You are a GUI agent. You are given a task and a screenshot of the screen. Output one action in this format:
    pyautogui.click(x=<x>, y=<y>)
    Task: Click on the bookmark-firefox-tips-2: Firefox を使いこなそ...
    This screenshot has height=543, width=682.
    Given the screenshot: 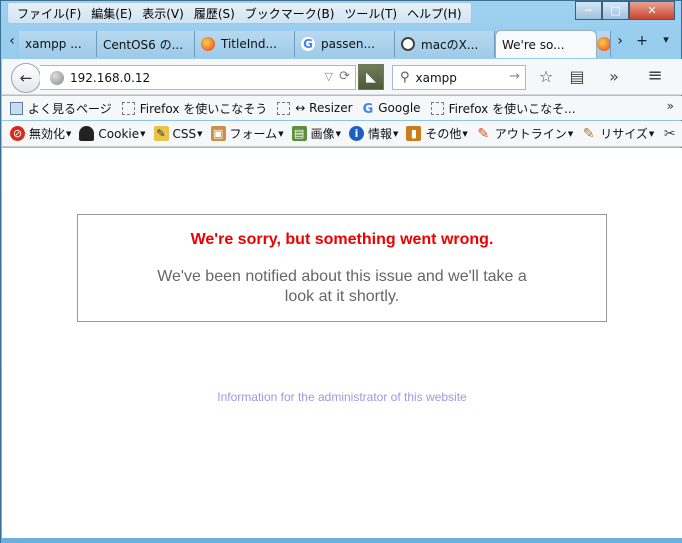 What is the action you would take?
    pyautogui.click(x=503, y=108)
    